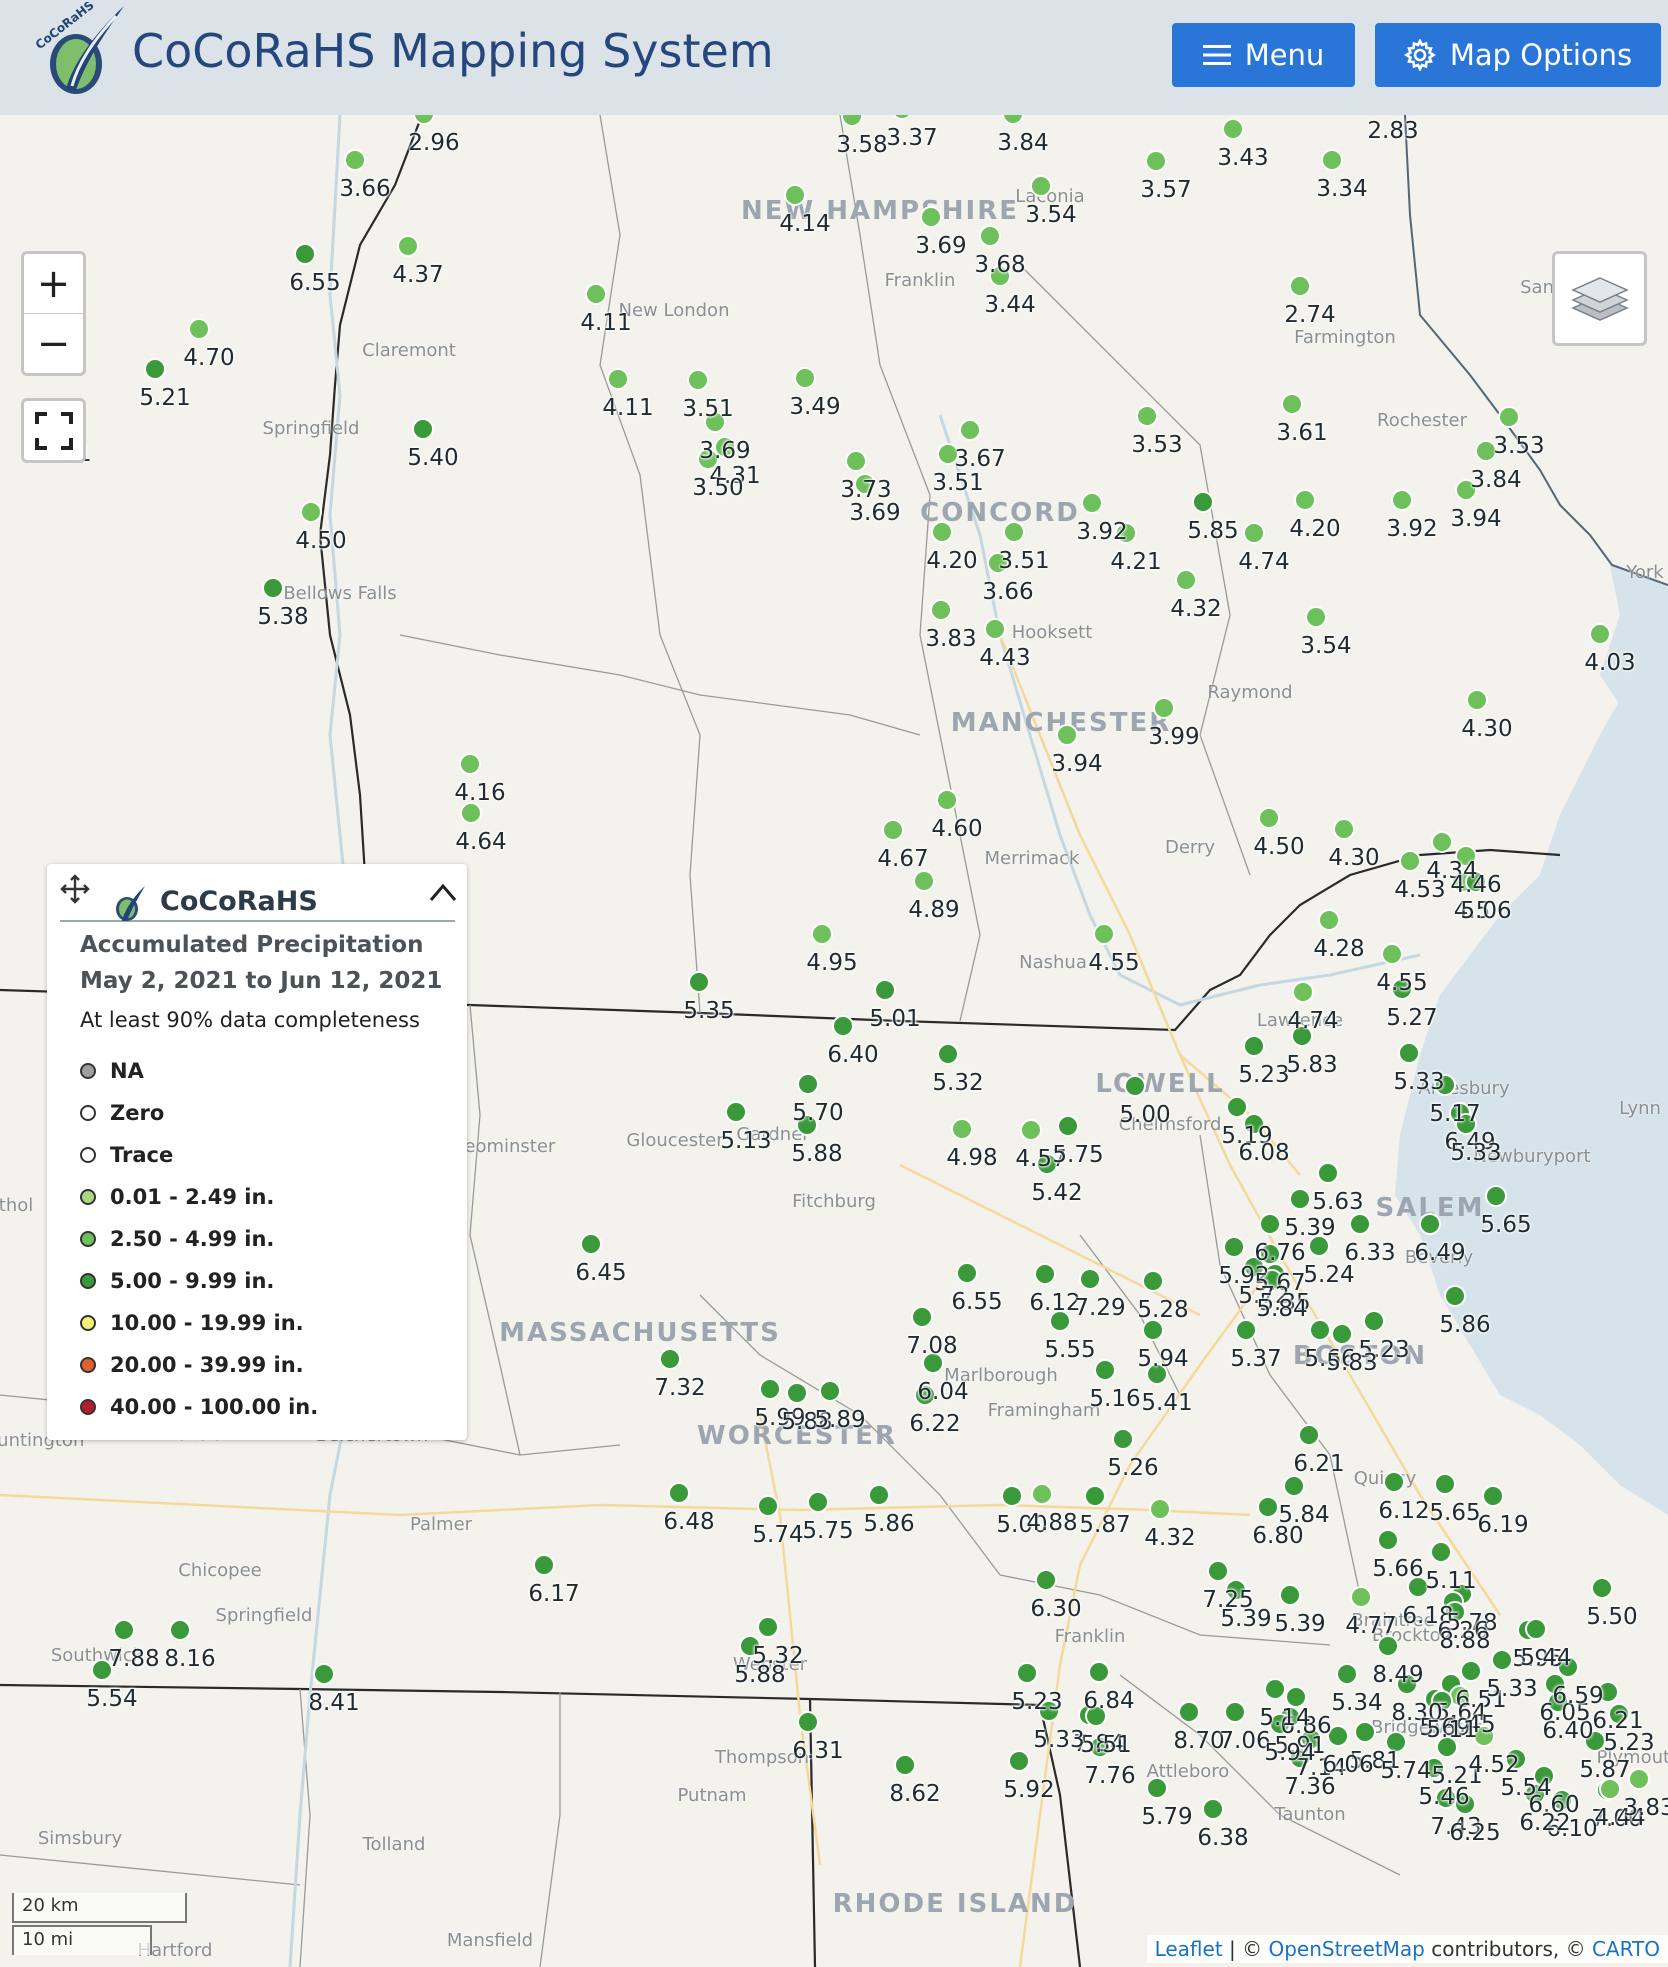 Image resolution: width=1668 pixels, height=1967 pixels. Describe the element at coordinates (53, 344) in the screenshot. I see `zoom-out-button: −` at that location.